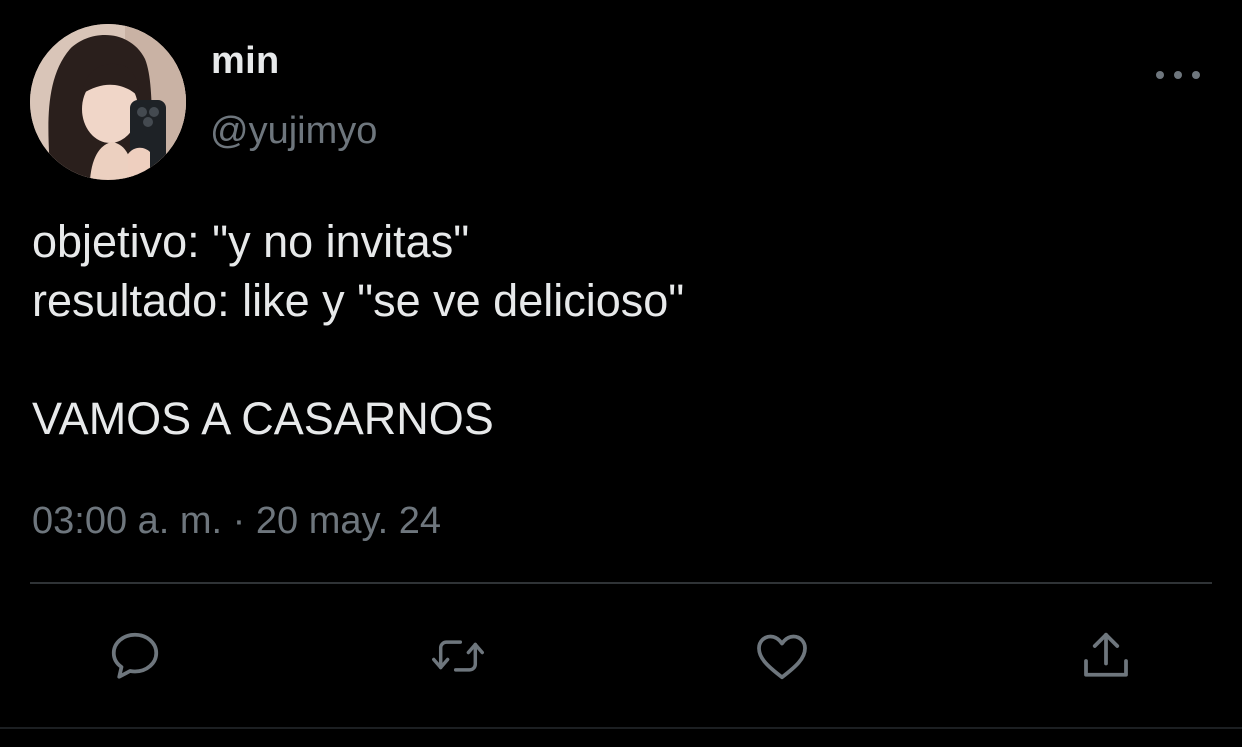 This screenshot has width=1242, height=747. I want to click on more-options-button, so click(1178, 75).